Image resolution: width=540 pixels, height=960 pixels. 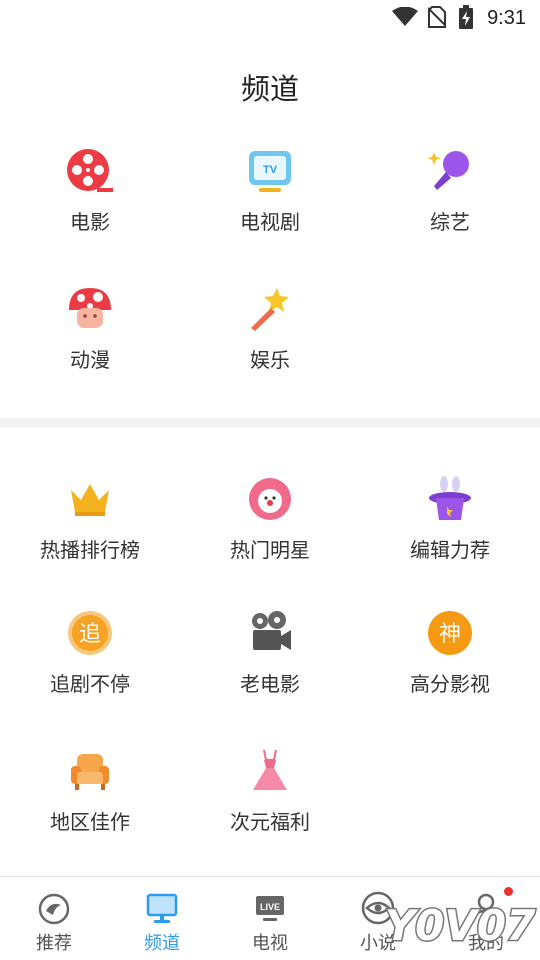 I want to click on special-label: 高分影视, so click(x=450, y=685).